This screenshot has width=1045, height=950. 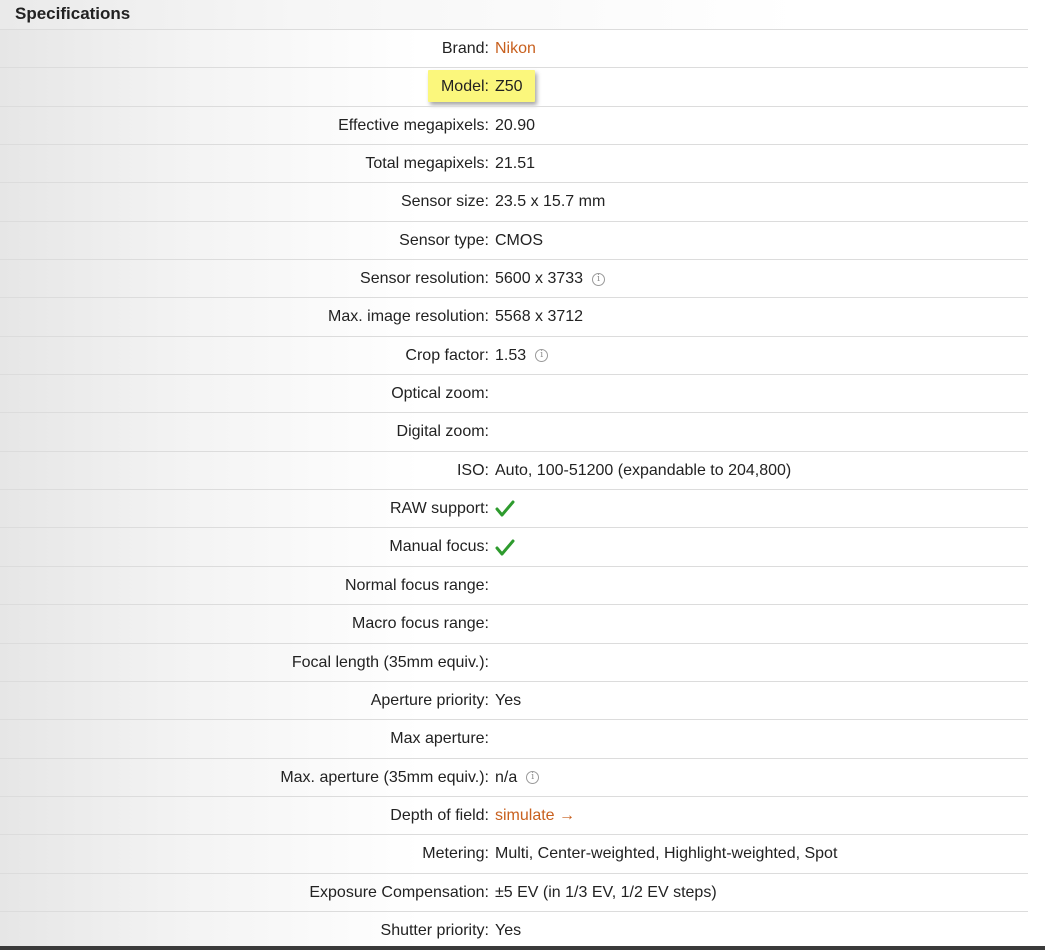 I want to click on spec-row: Manual focus:, so click(x=514, y=547).